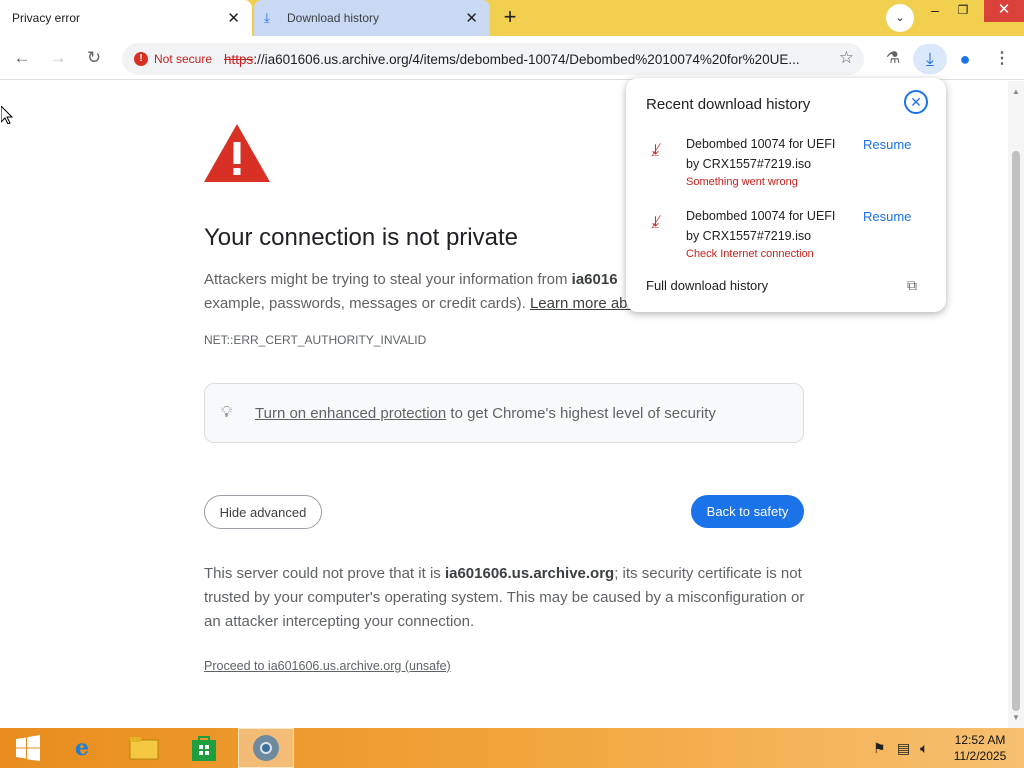 Image resolution: width=1024 pixels, height=768 pixels. I want to click on bookmark-star-icon: ☆, so click(846, 58).